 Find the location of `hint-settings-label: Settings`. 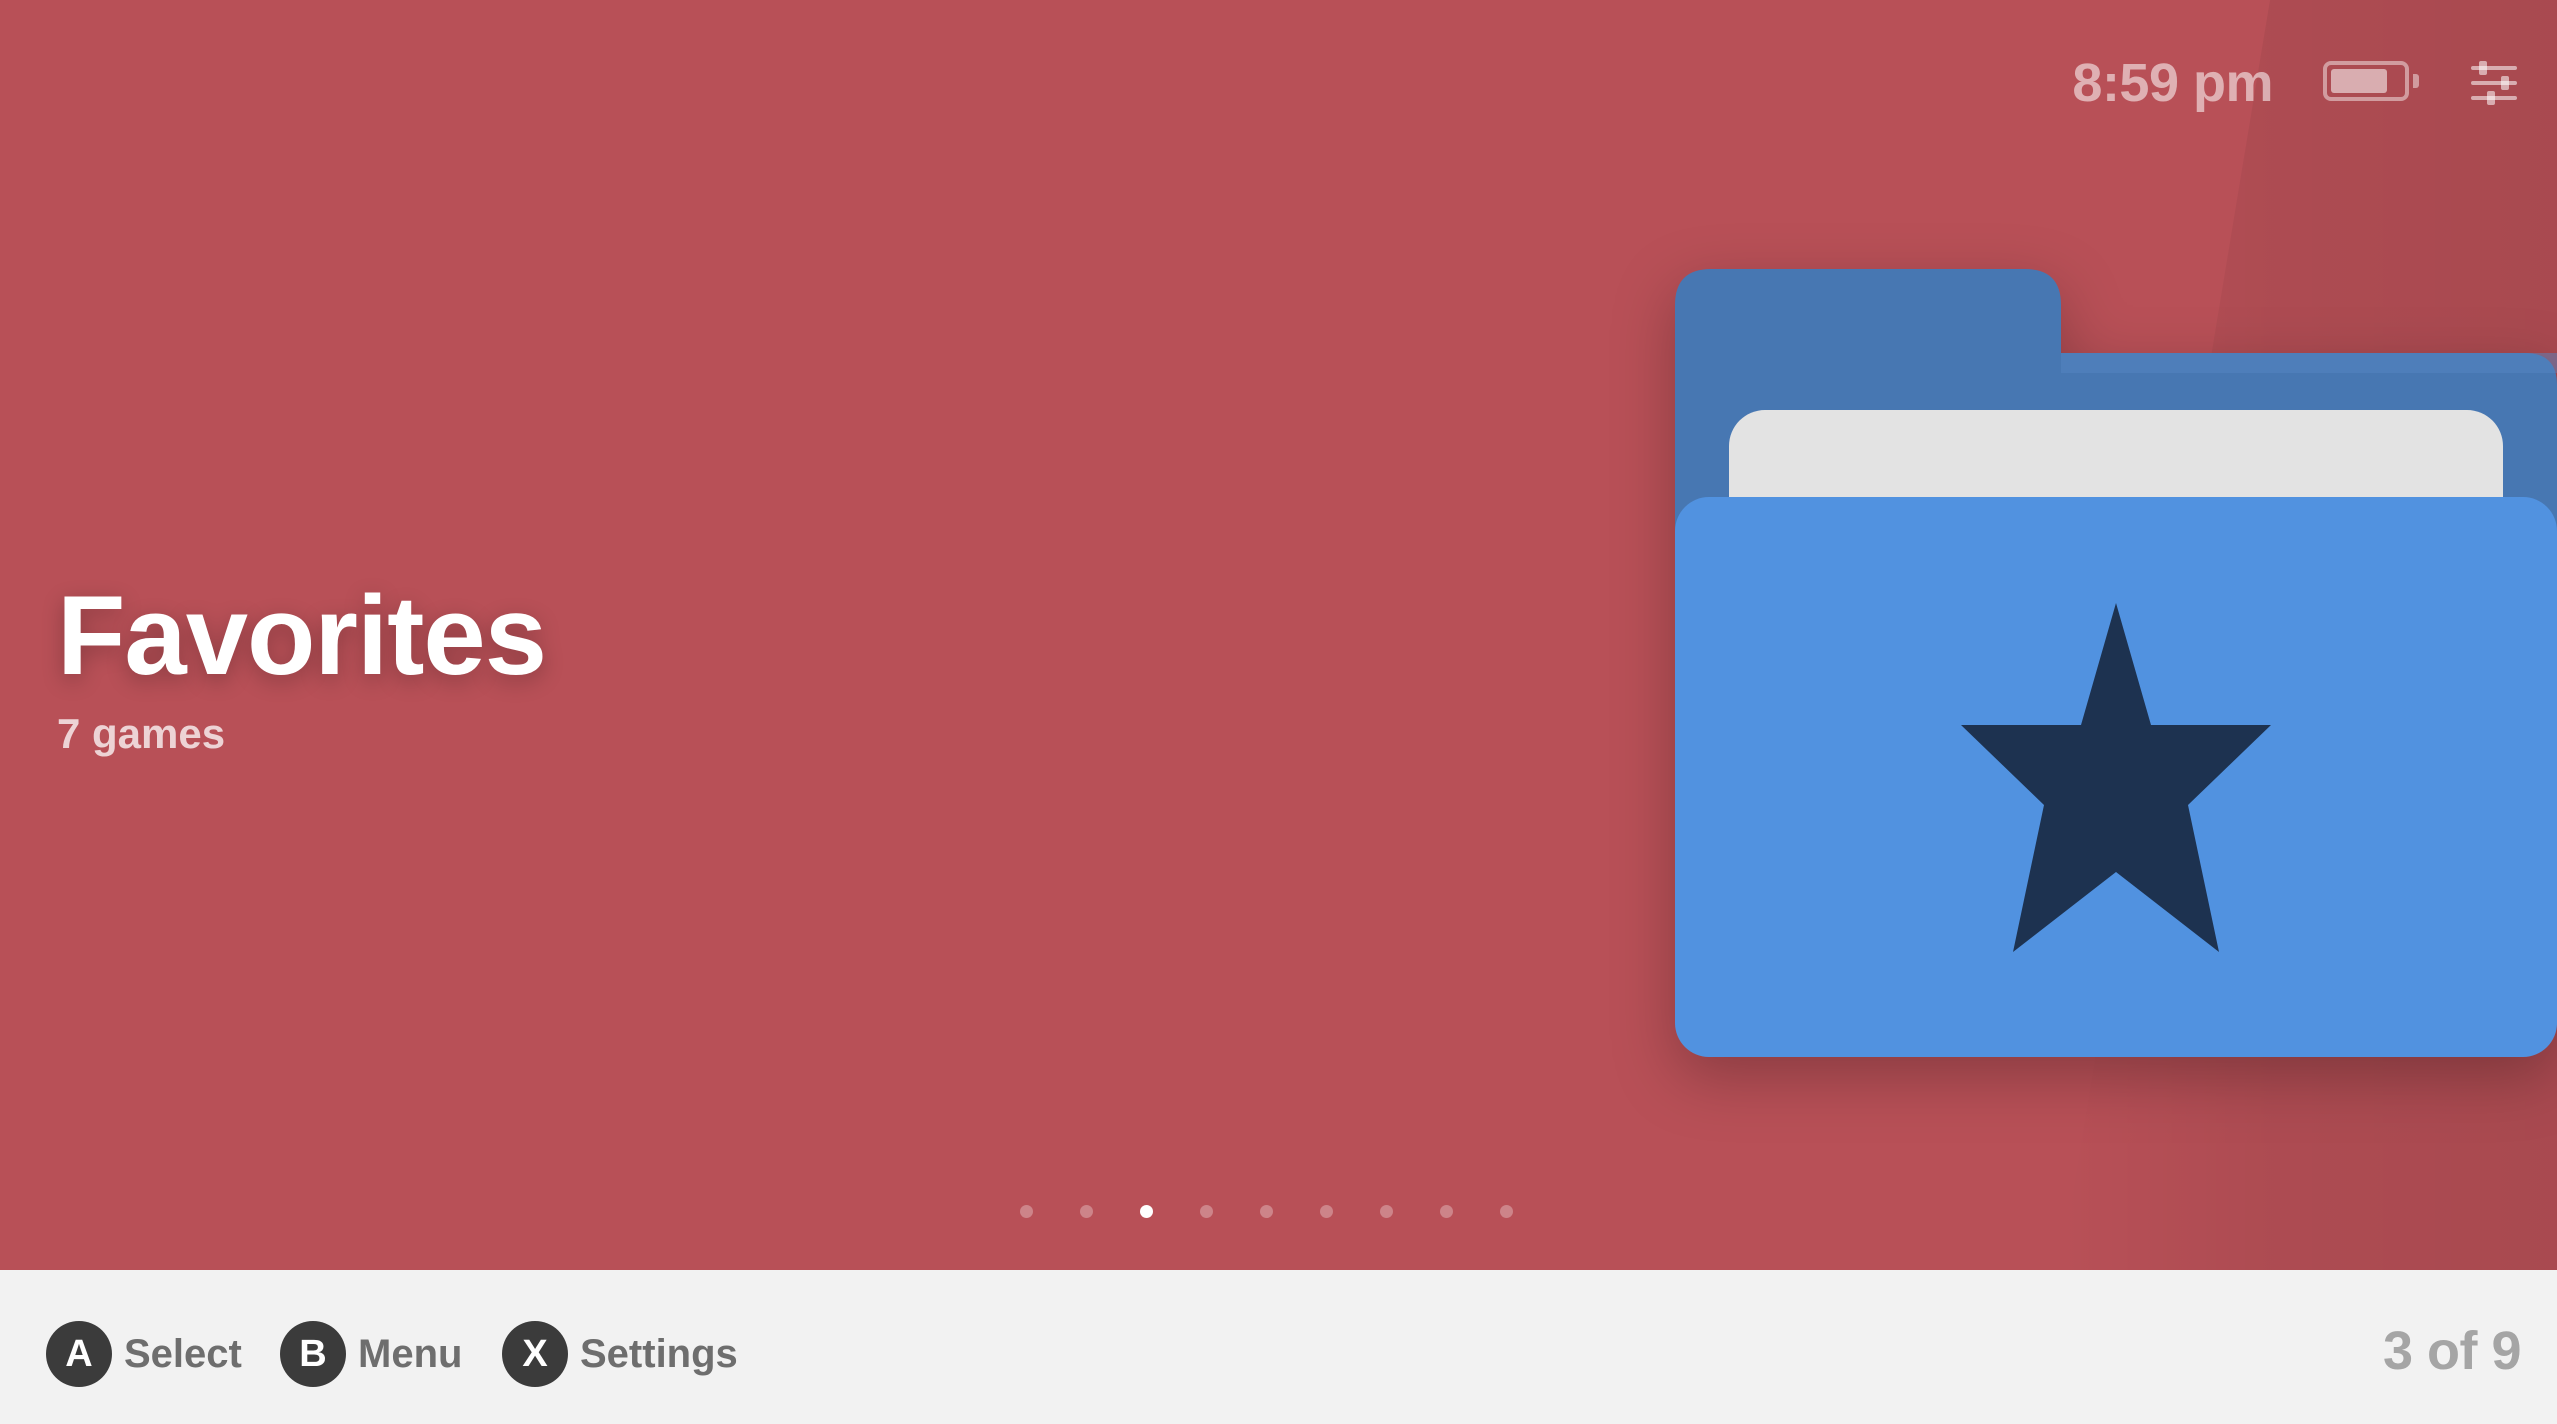

hint-settings-label: Settings is located at coordinates (659, 1353).